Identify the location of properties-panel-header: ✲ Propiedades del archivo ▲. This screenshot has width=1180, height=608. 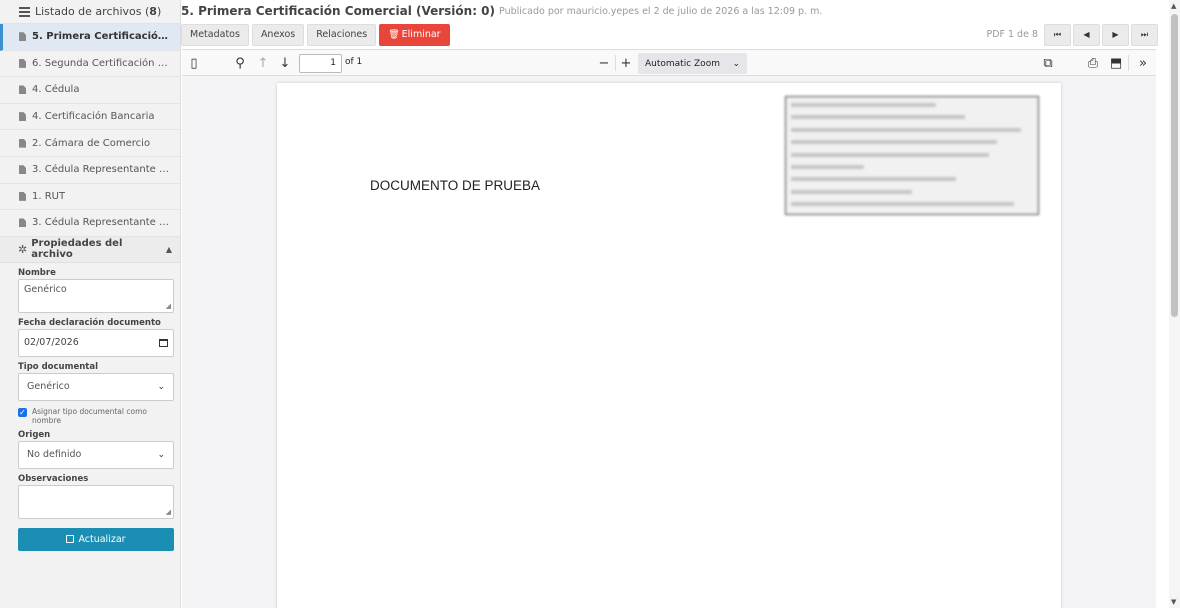
(90, 249).